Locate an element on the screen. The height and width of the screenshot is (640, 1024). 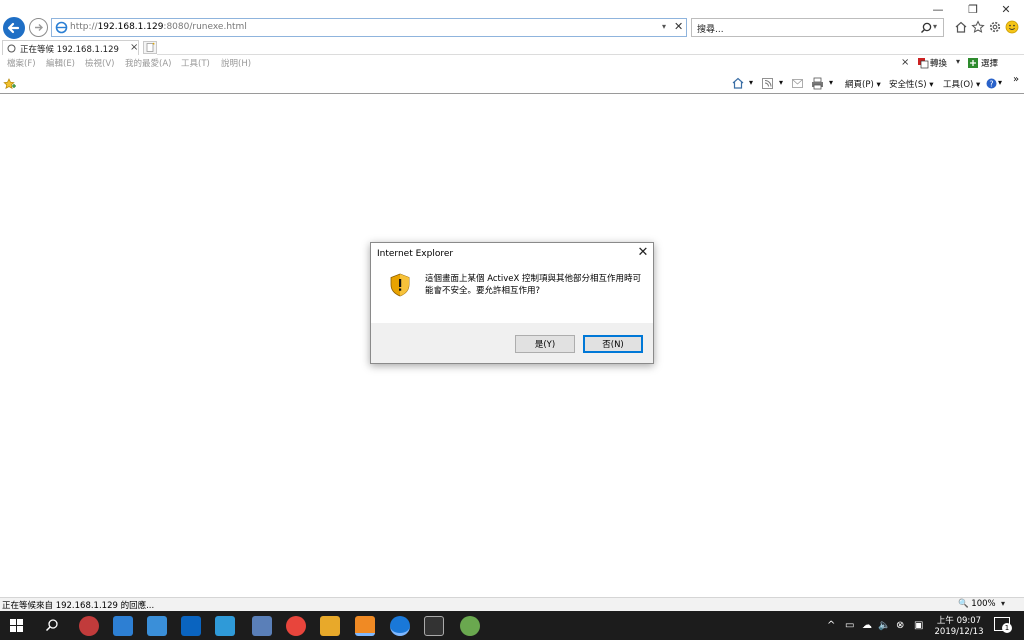
search-icon is located at coordinates (926, 28).